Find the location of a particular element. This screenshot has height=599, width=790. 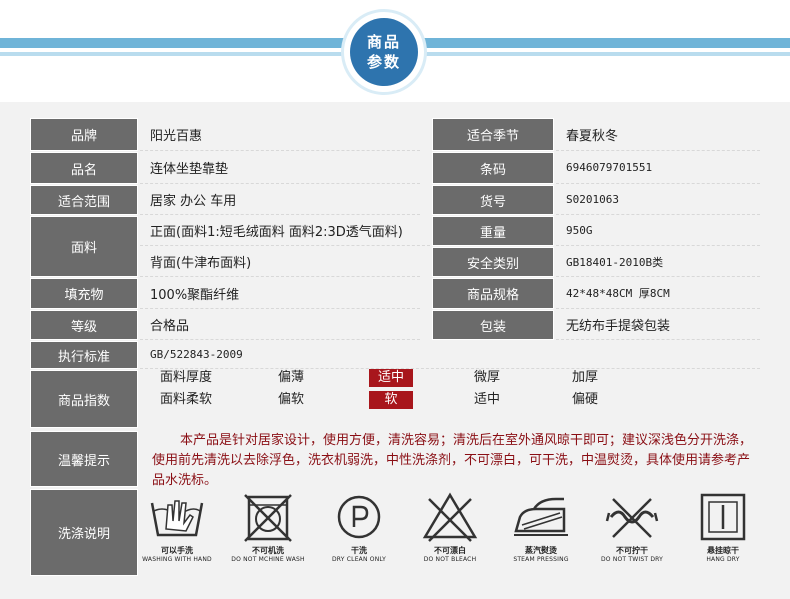

care-label: 蒸汽熨烫 is located at coordinates (541, 550).